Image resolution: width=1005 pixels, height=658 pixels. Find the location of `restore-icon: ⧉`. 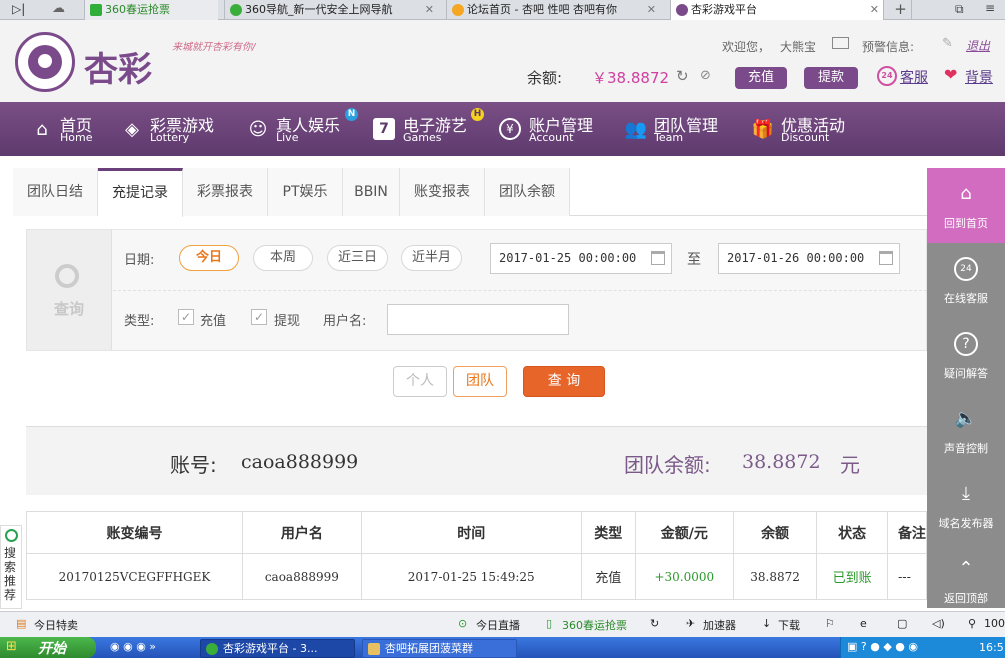

restore-icon: ⧉ is located at coordinates (959, 9).